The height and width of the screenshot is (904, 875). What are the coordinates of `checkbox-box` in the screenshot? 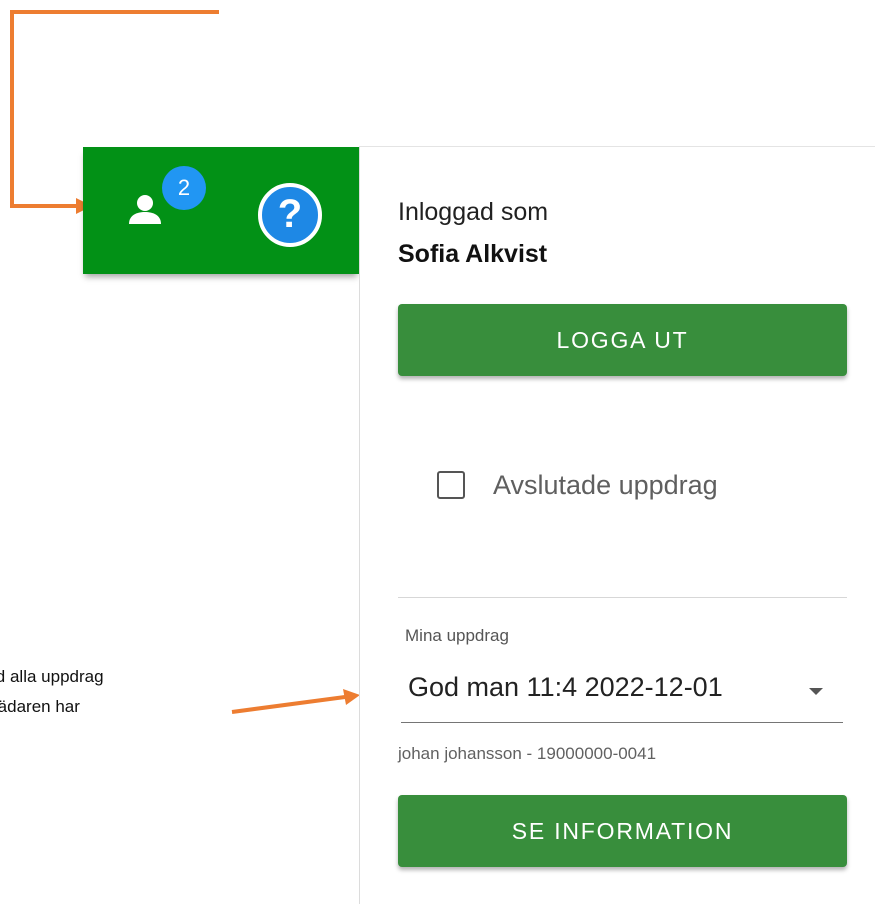 It's located at (451, 485).